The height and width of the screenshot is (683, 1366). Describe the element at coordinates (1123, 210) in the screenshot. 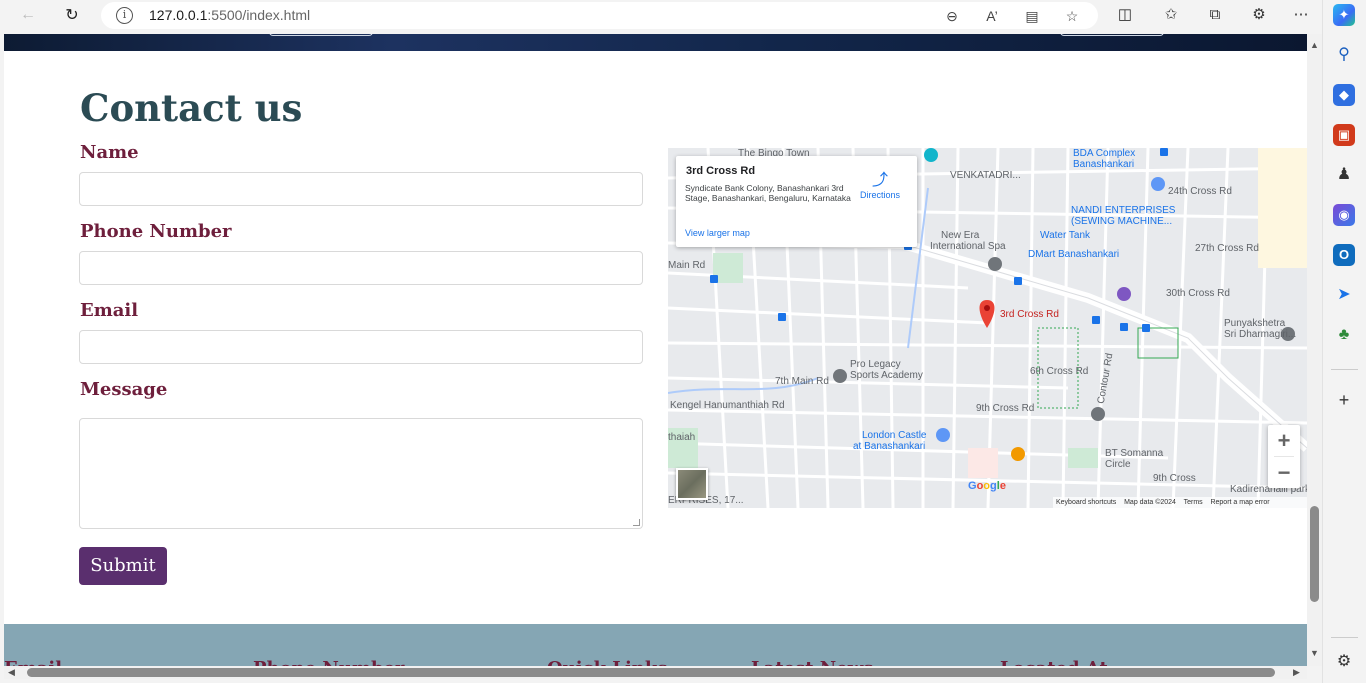

I see `map-label-nandi: NANDI ENTERPRISES` at that location.